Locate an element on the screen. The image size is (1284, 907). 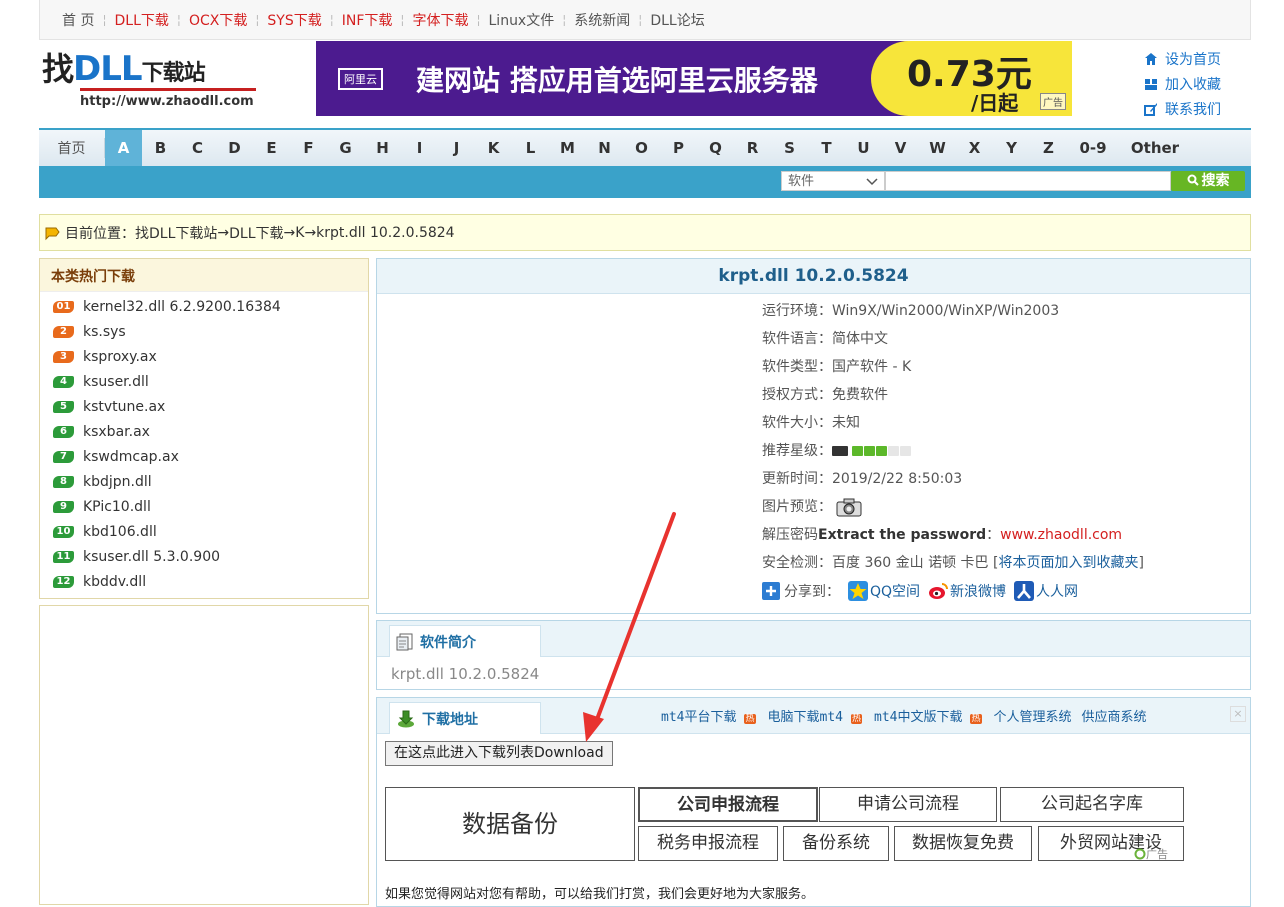
list-item: 4 ksuser.dll is located at coordinates (204, 381).